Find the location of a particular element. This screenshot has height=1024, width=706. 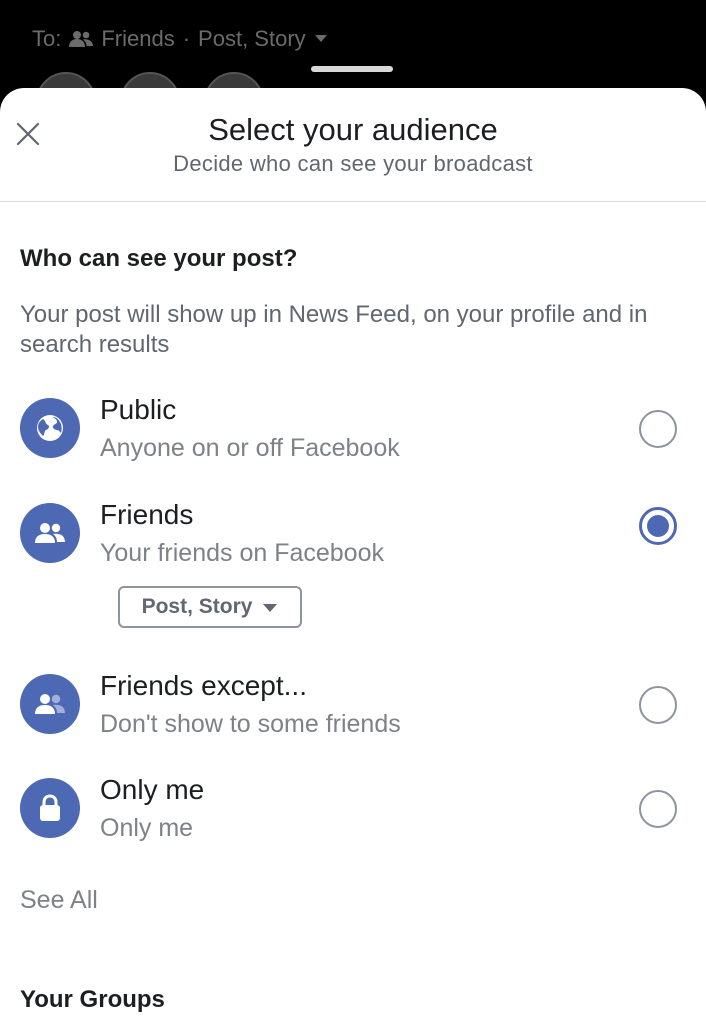

groups-heading: Your Groups is located at coordinates (92, 999).